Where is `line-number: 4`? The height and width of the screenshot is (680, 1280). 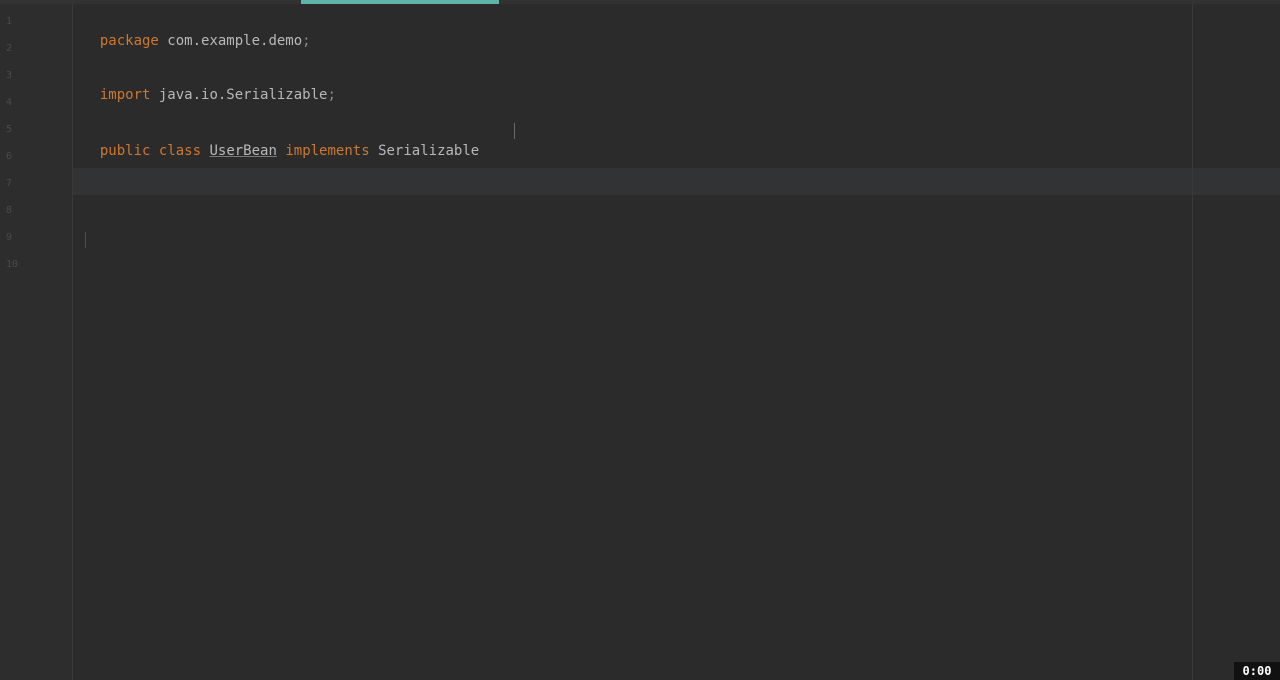 line-number: 4 is located at coordinates (9, 102).